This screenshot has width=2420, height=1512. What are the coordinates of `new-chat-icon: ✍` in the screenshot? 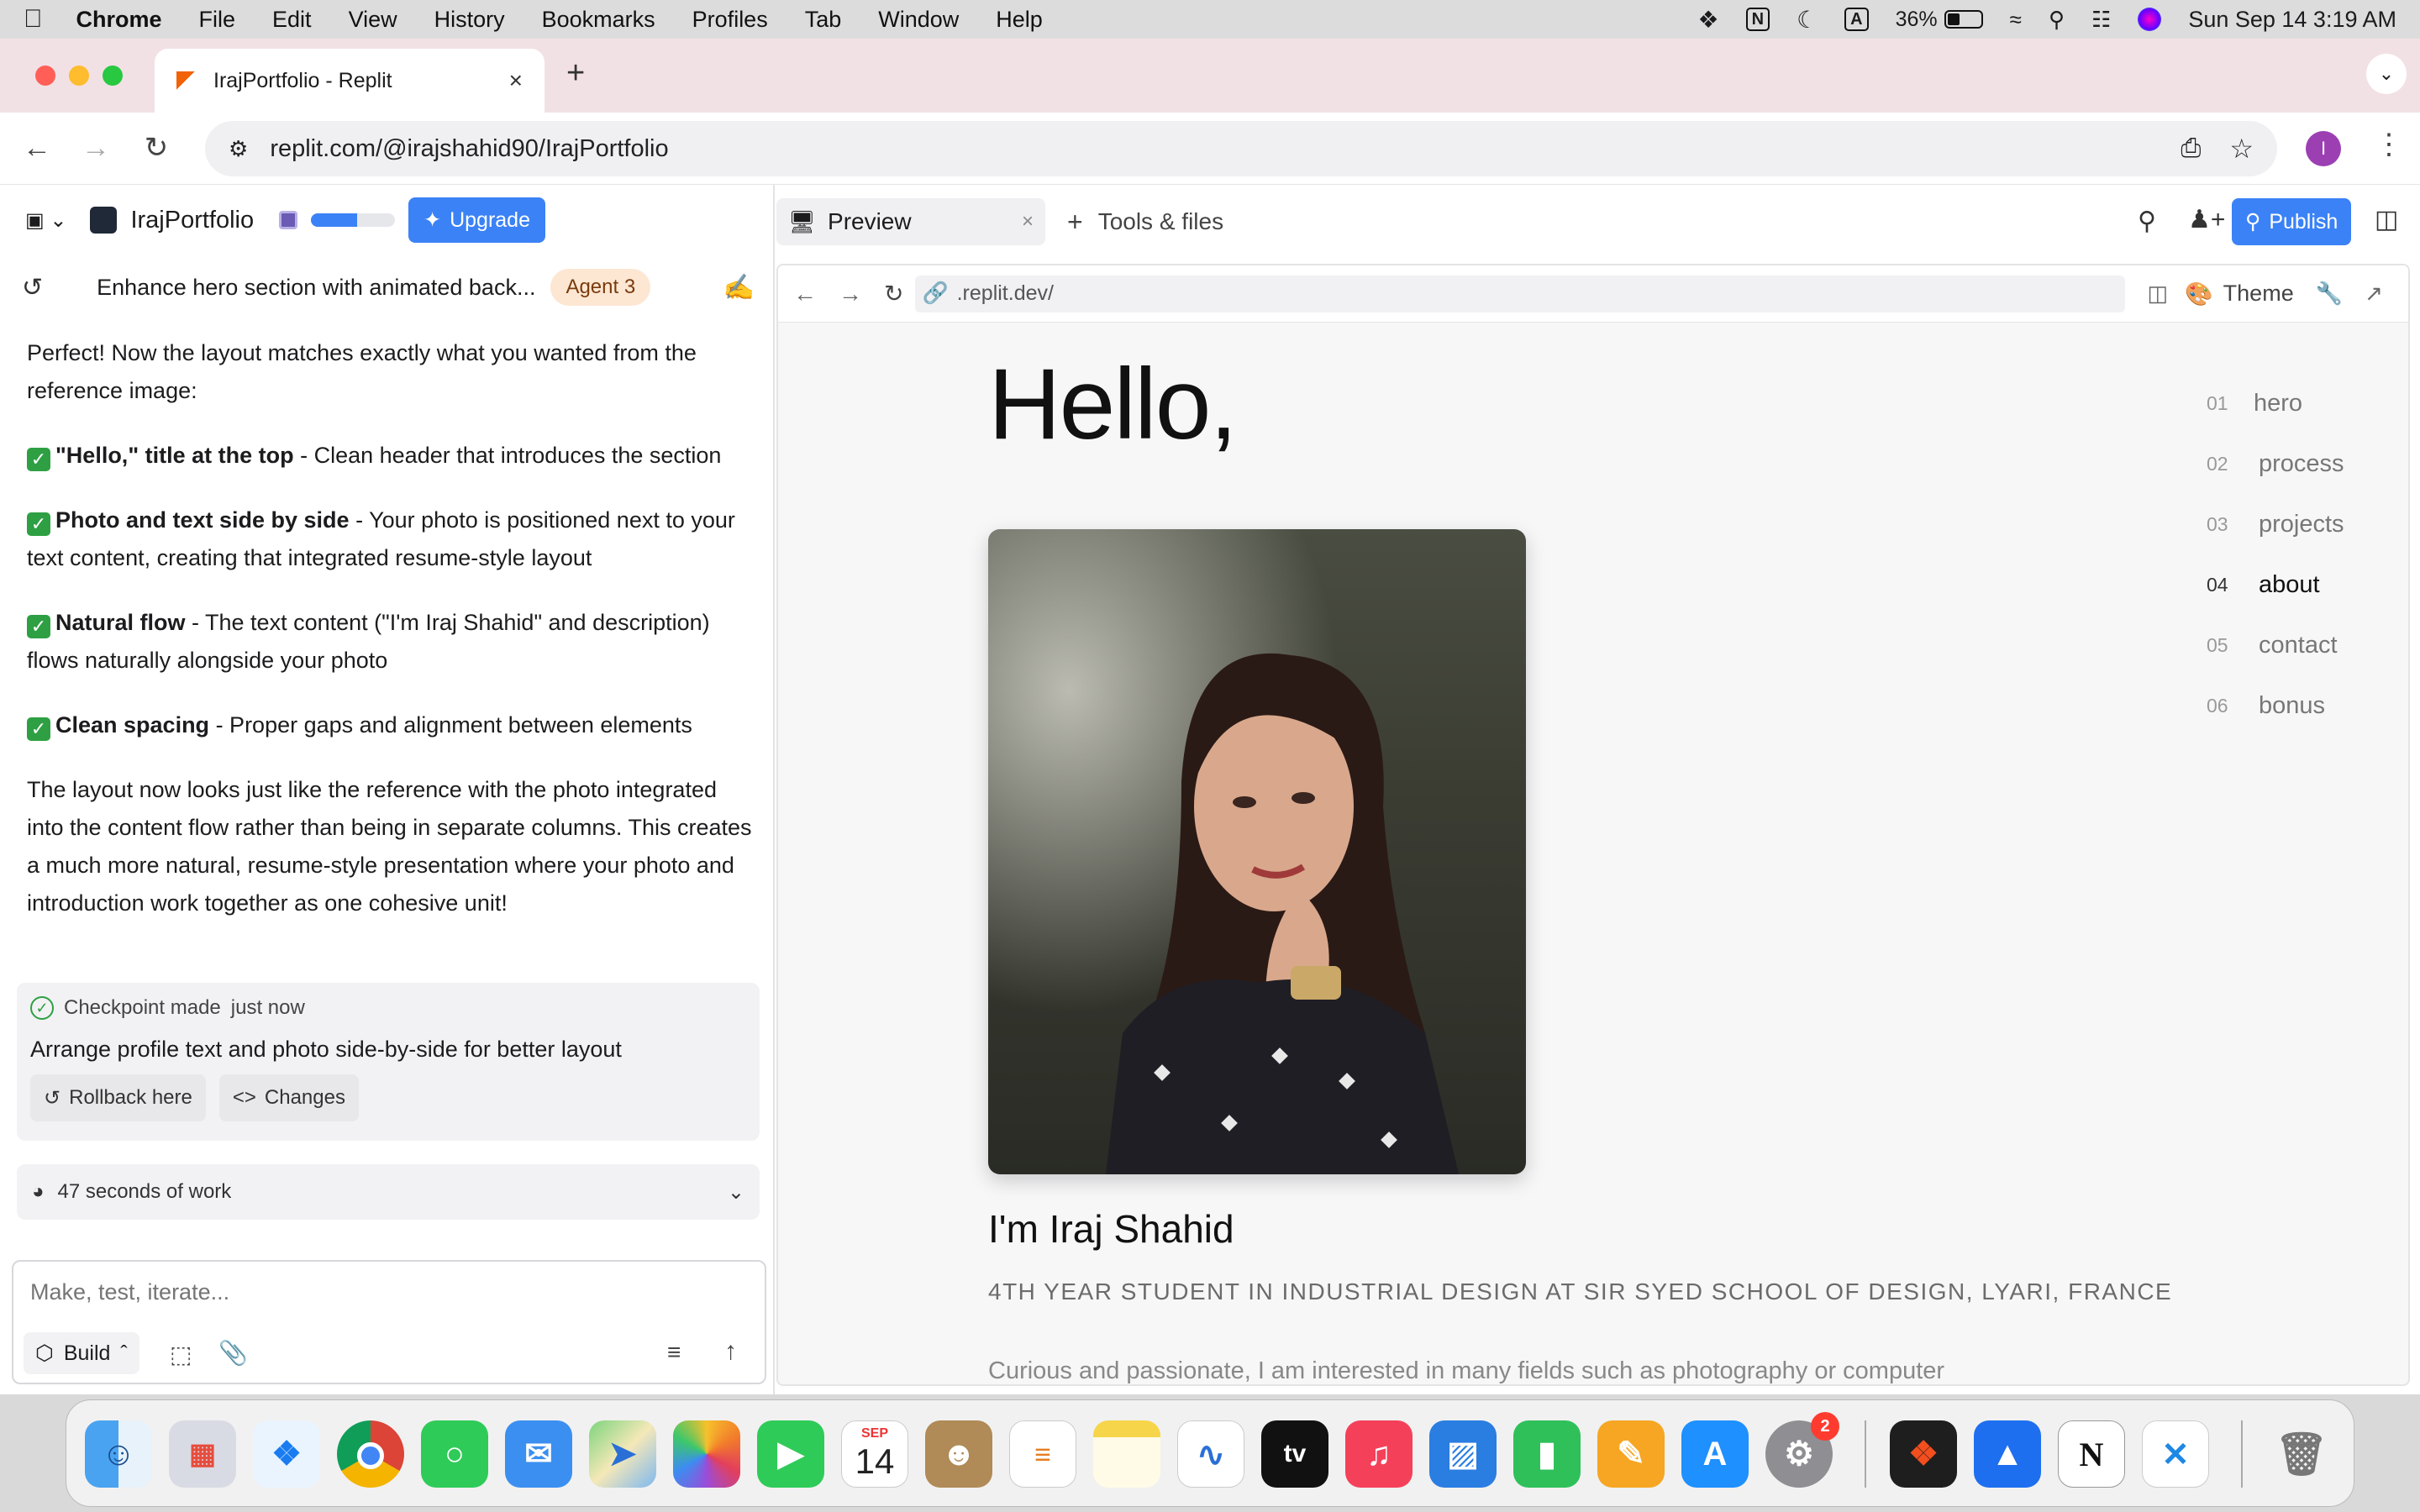 It's located at (739, 287).